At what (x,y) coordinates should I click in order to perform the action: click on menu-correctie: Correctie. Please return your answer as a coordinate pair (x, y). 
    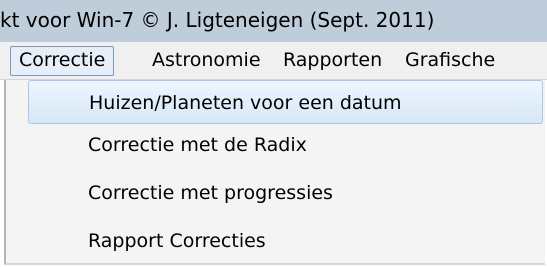
    Looking at the image, I should click on (62, 61).